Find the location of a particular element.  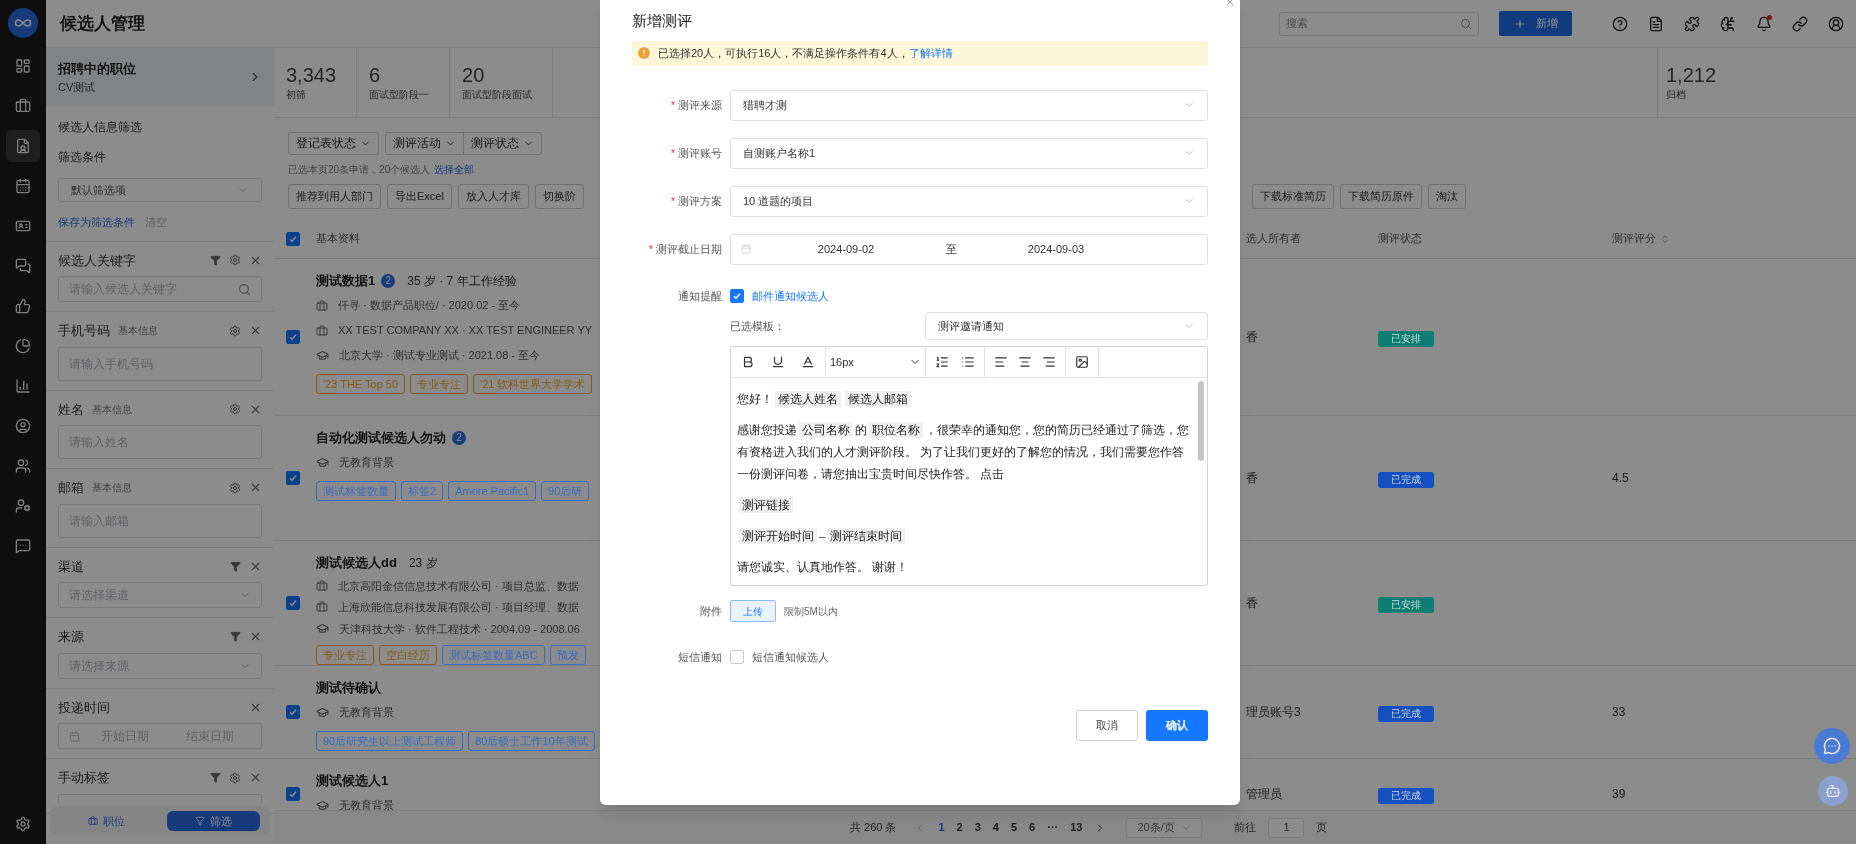

page-number: 2 is located at coordinates (959, 827).